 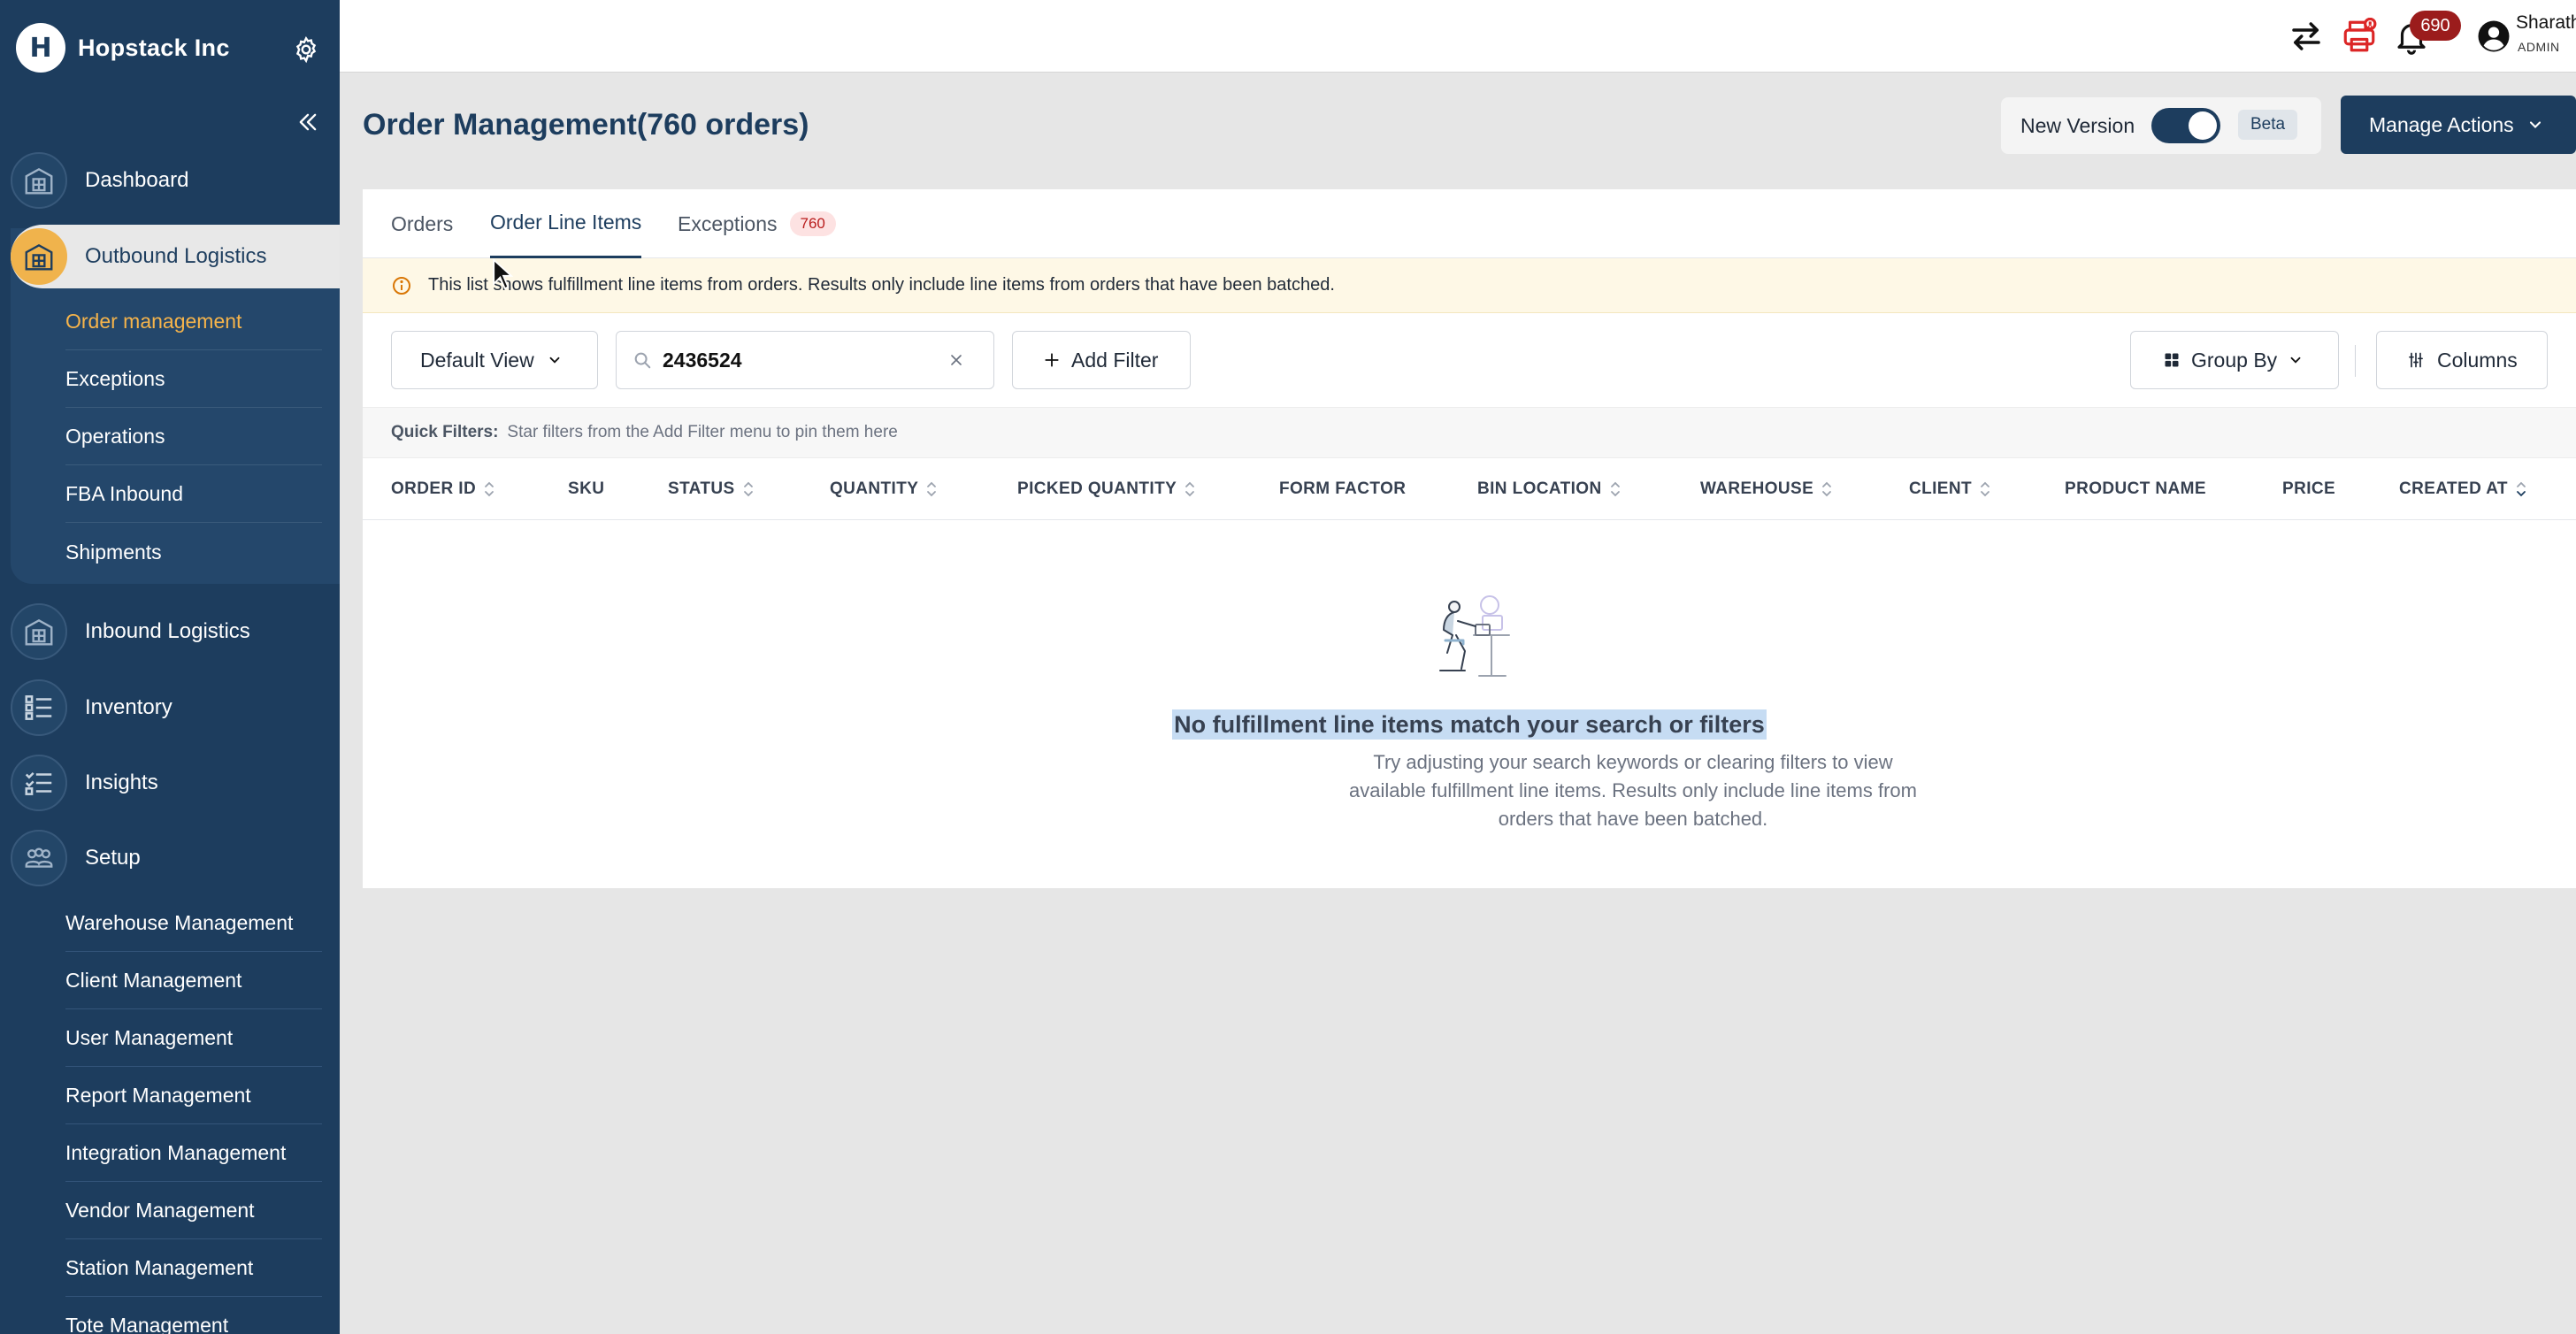 I want to click on clear-search-icon, so click(x=956, y=360).